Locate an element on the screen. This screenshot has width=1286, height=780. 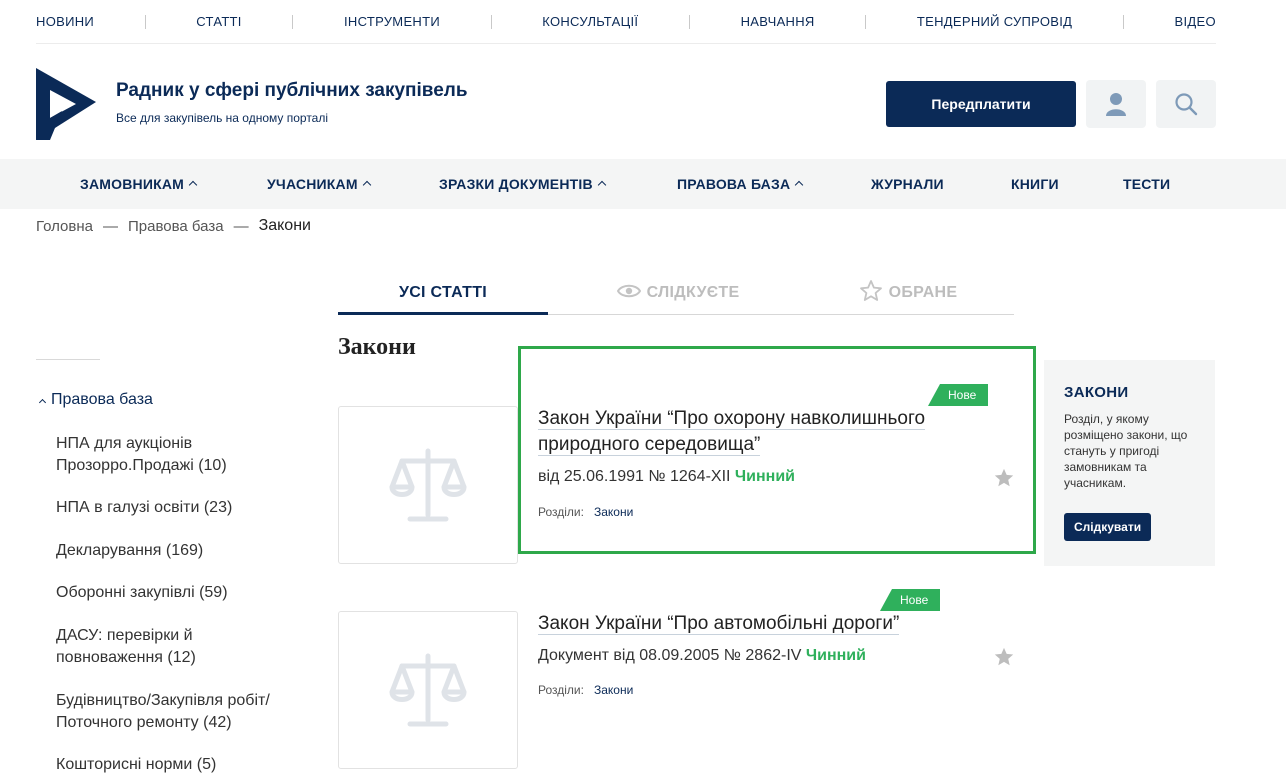
mainnav-books: КНИГИ is located at coordinates (1035, 184).